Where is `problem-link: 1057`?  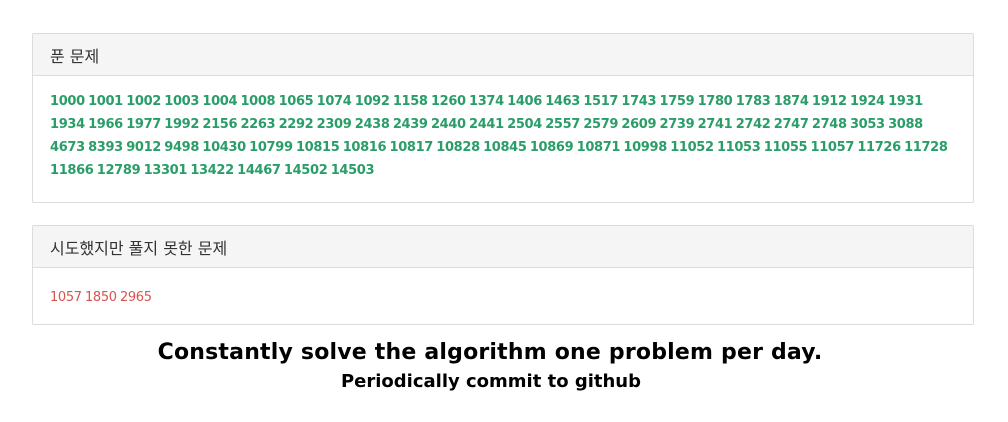 problem-link: 1057 is located at coordinates (66, 297).